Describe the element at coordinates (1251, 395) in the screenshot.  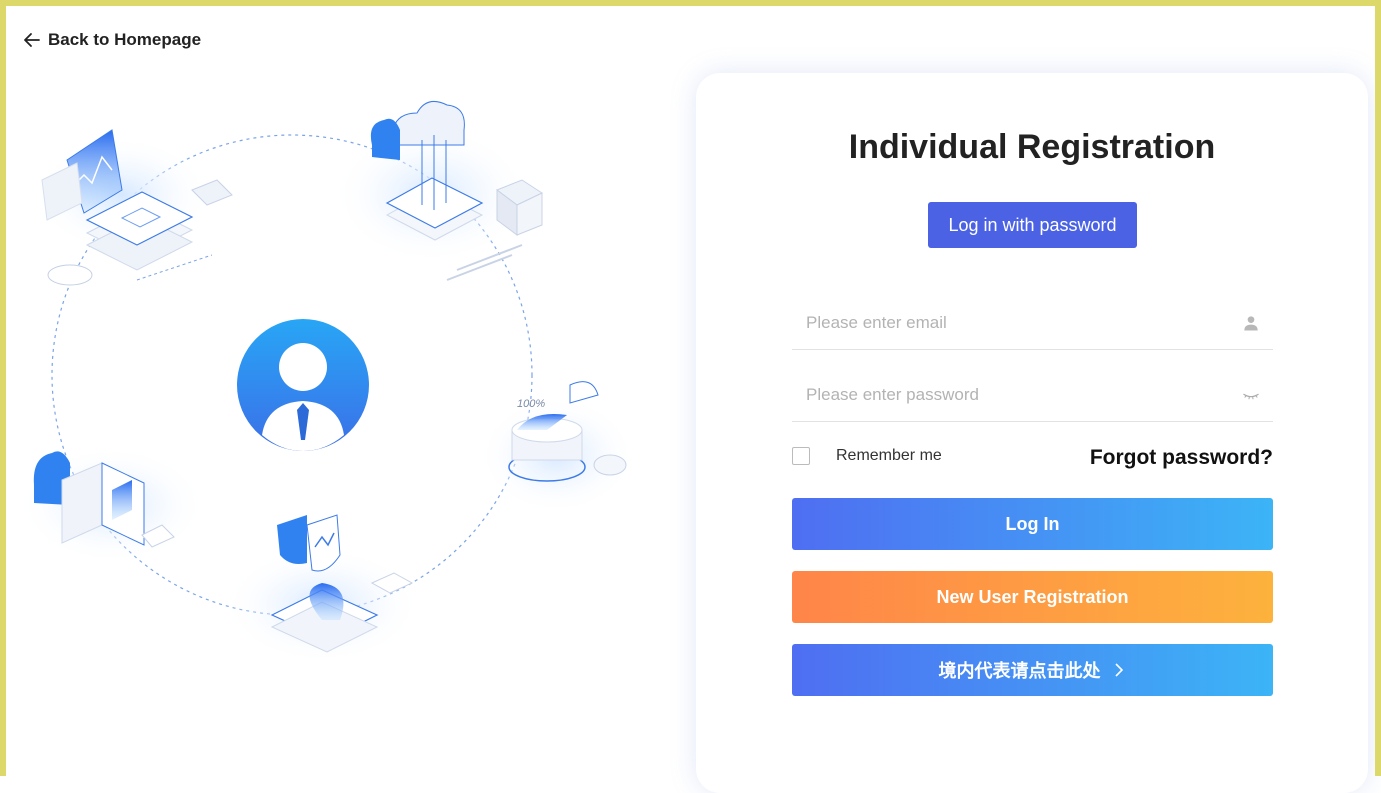
I see `eye-closed-icon` at that location.